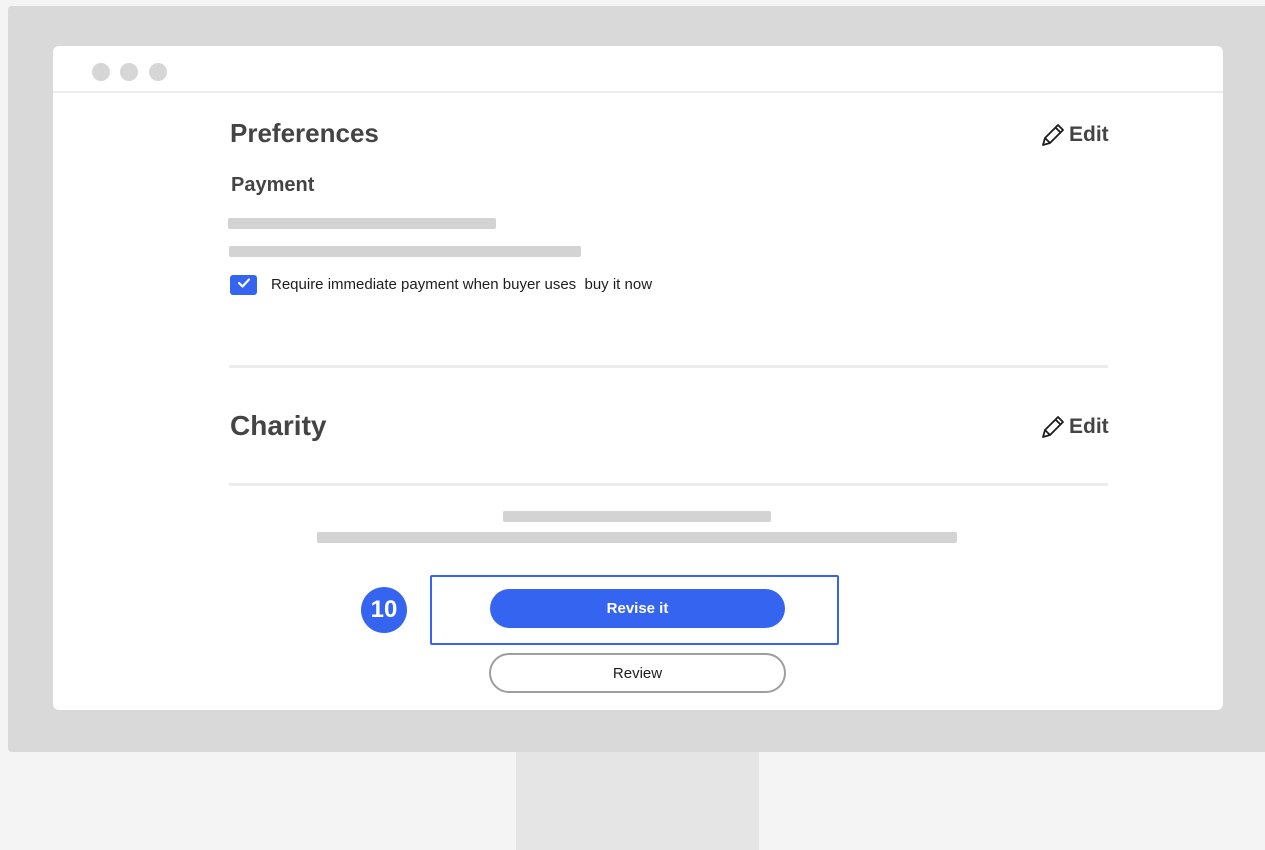 The width and height of the screenshot is (1265, 850). What do you see at coordinates (637, 608) in the screenshot?
I see `revise-it-button: Revise it` at bounding box center [637, 608].